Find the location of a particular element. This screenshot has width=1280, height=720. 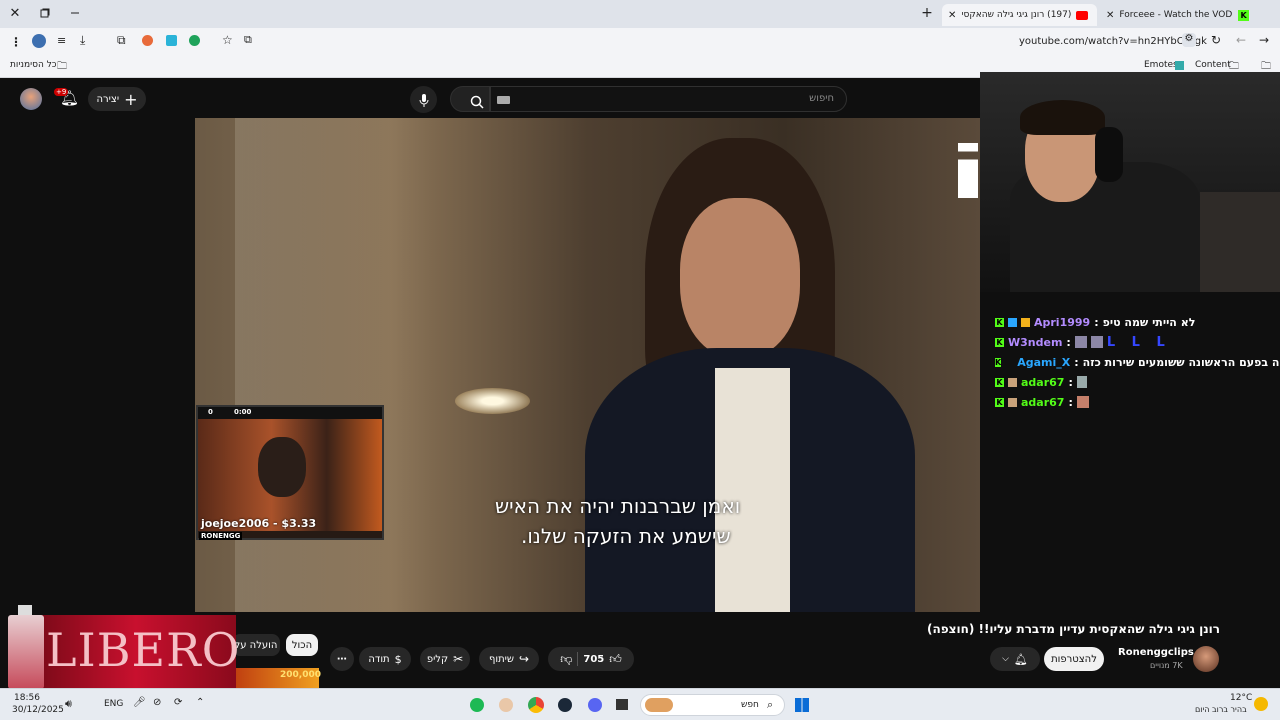

extension-1-icon is located at coordinates (147, 40).